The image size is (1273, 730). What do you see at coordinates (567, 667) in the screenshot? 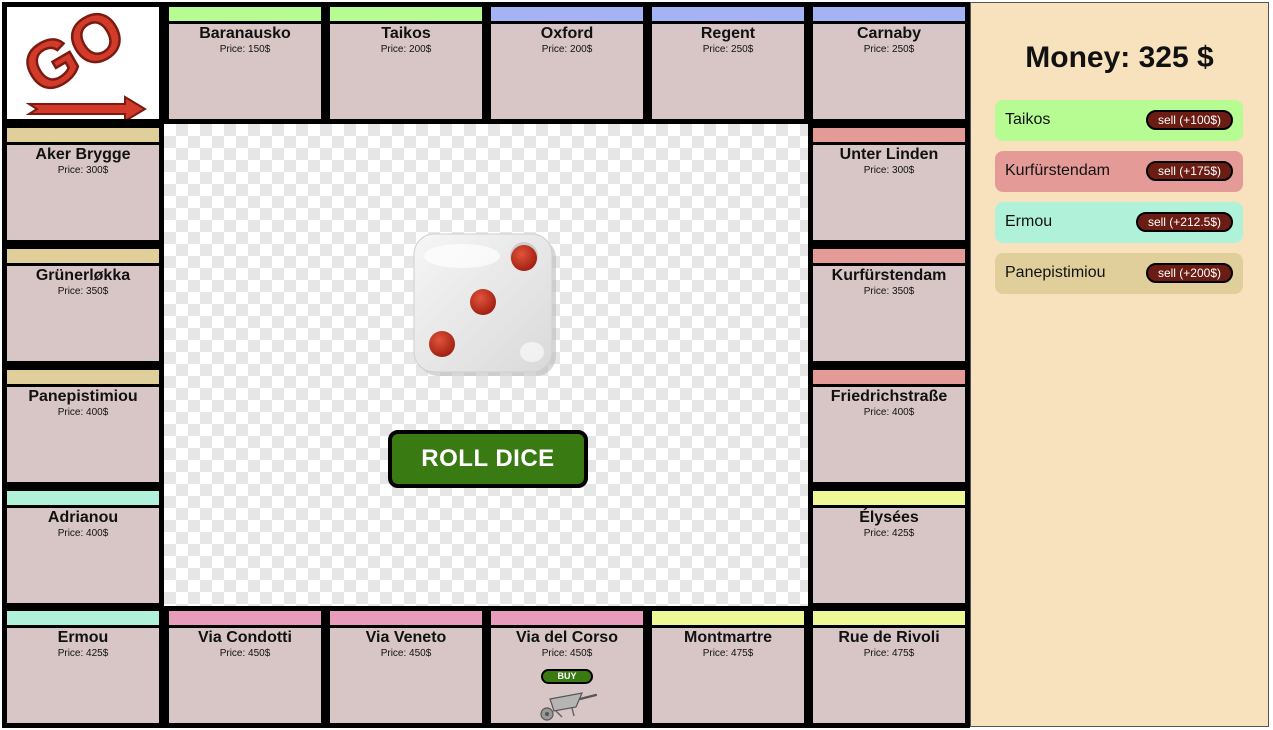
I see `property-tile-via-del-corso: Via del Corso Price: 450$ BUY` at bounding box center [567, 667].